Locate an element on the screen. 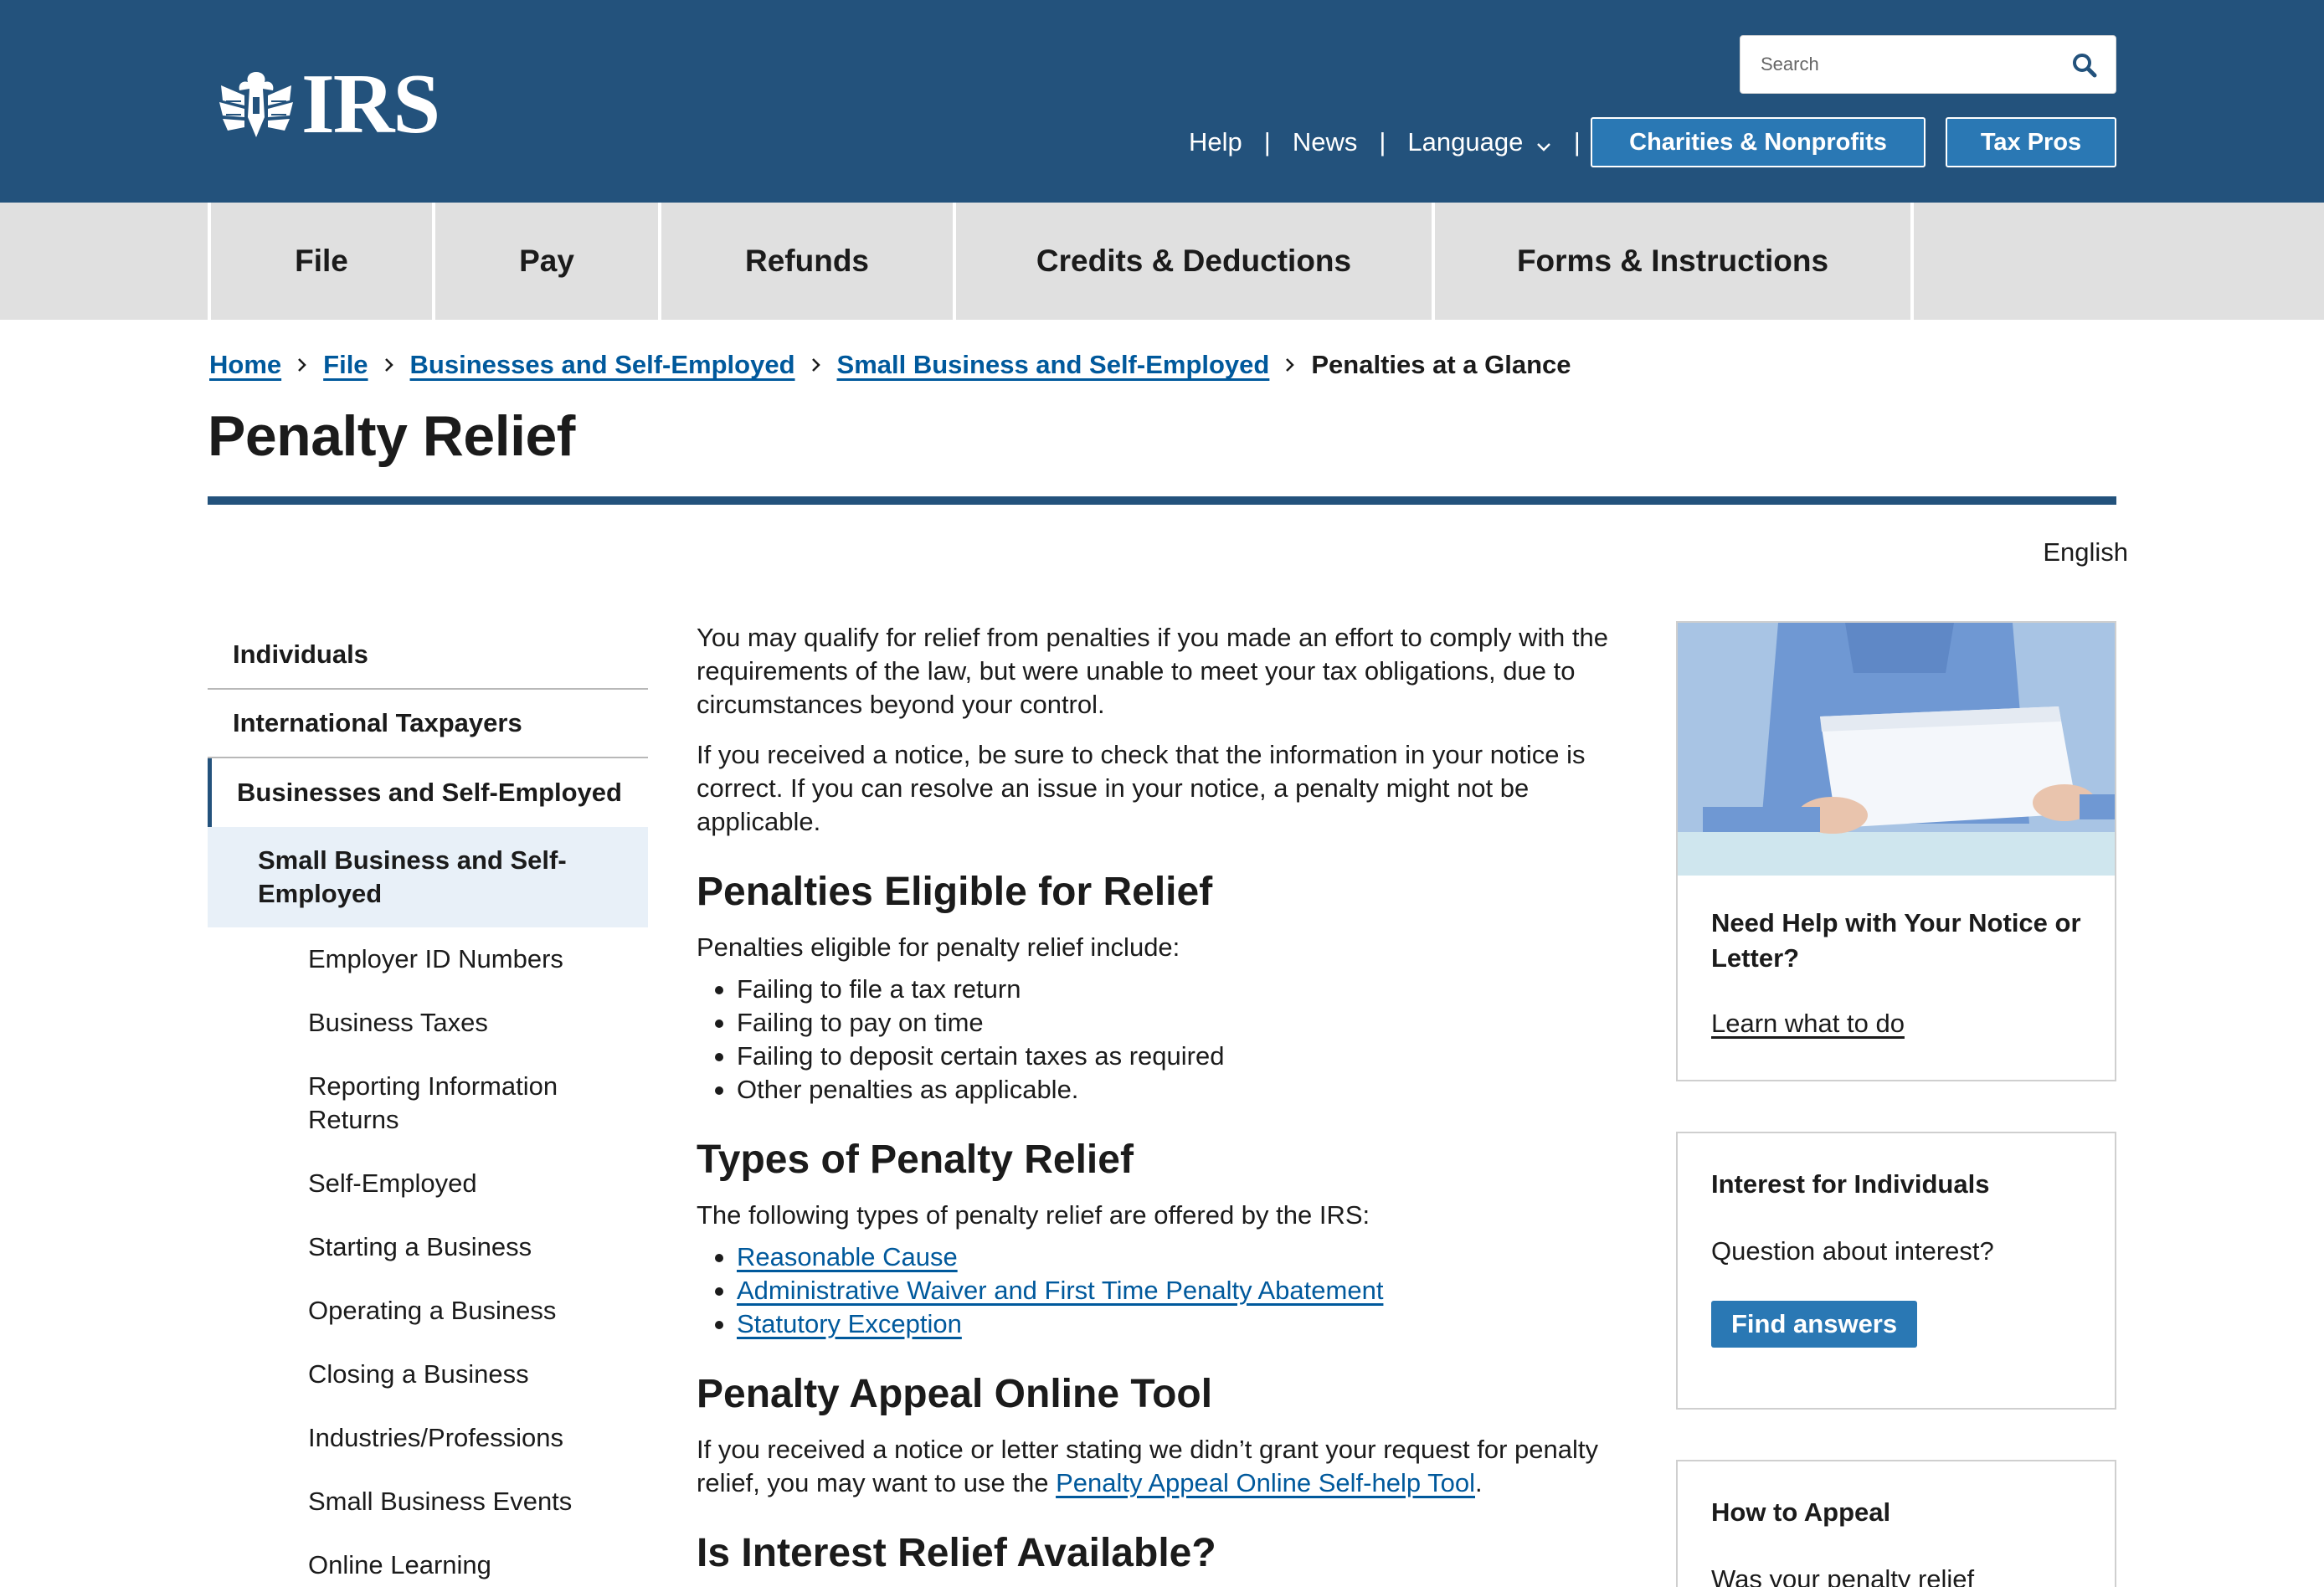  sidebar-subitem-employer-id: Employer ID Numbers is located at coordinates (428, 959).